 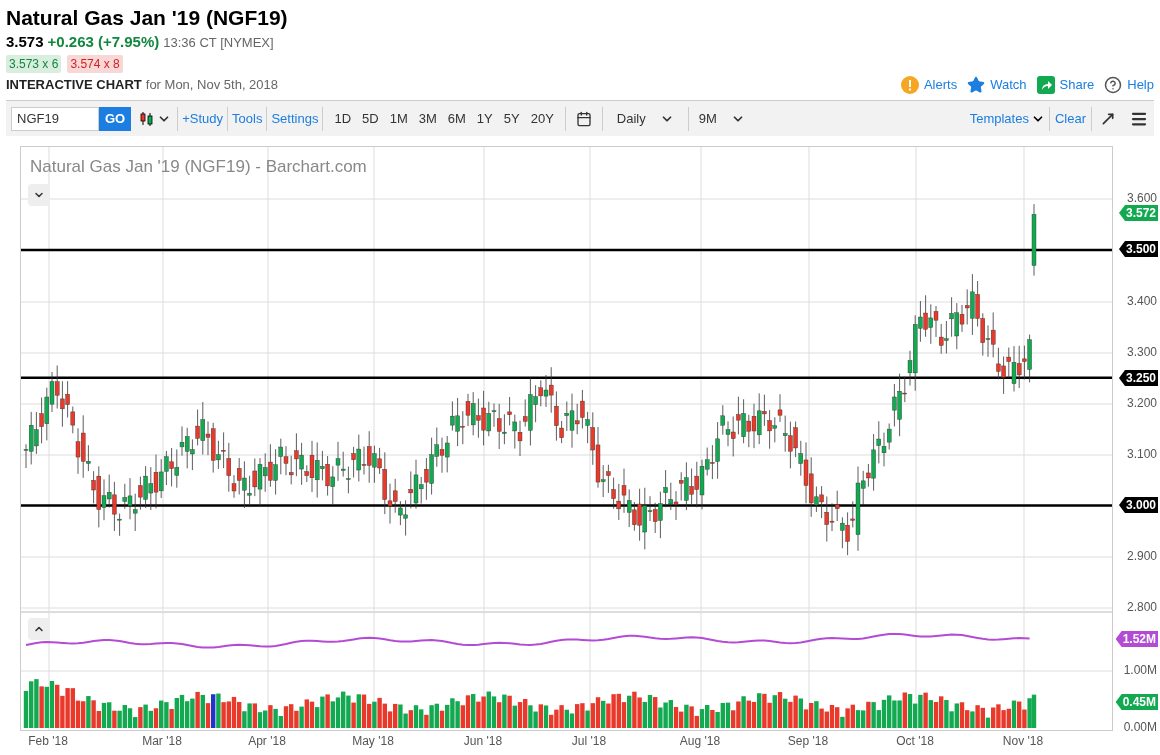 What do you see at coordinates (915, 741) in the screenshot?
I see `month-label: Oct '18` at bounding box center [915, 741].